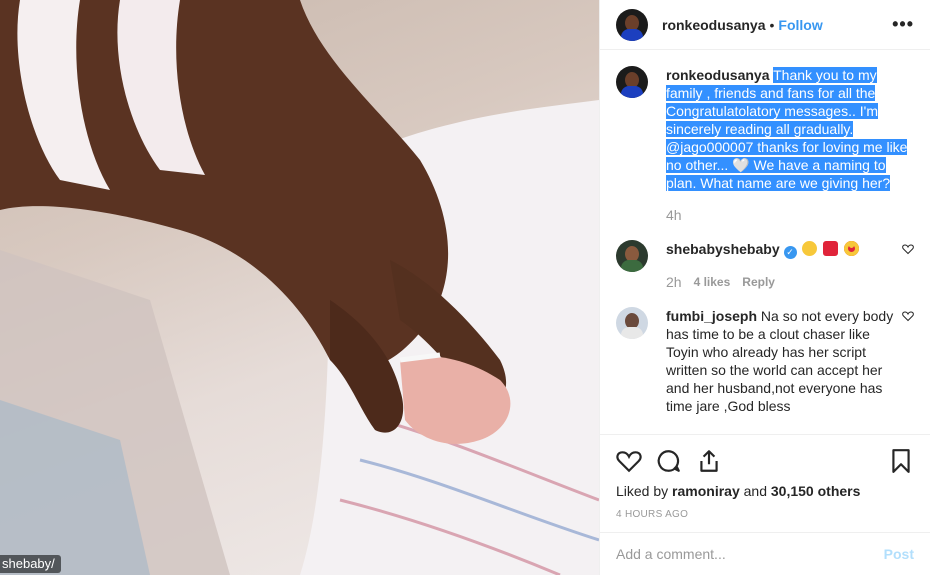 Image resolution: width=930 pixels, height=575 pixels. I want to click on post-time: 4 HOURS AGO, so click(765, 514).